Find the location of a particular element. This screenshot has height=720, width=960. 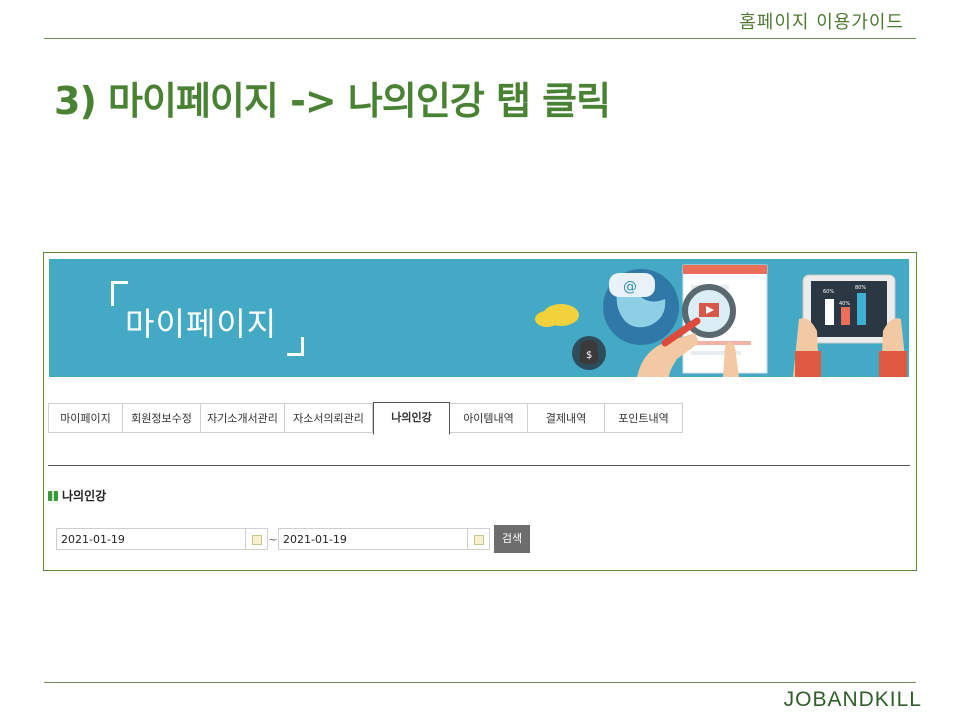

banner-illustration: $ @ 60% 40% 80% is located at coordinates (721, 320).